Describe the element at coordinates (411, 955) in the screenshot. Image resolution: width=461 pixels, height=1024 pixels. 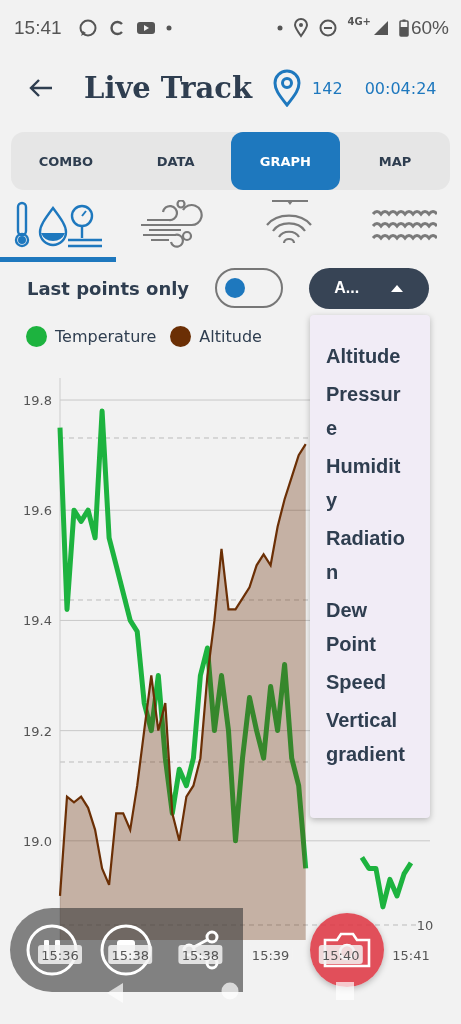
I see `x-axis-label: 15:41` at that location.